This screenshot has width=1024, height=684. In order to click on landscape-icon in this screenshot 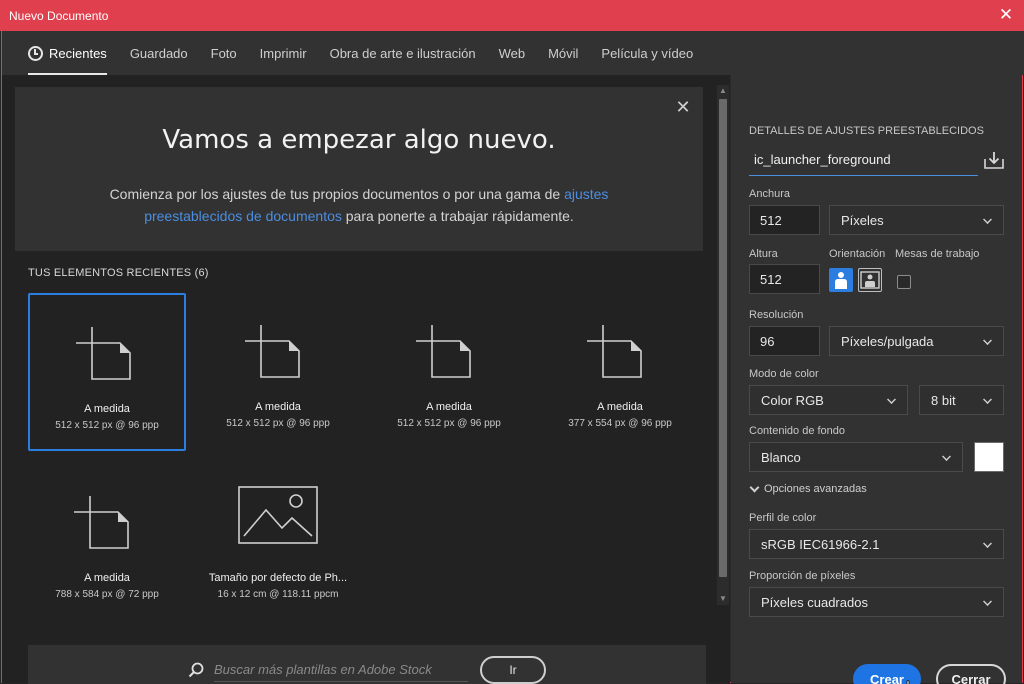, I will do `click(870, 280)`.